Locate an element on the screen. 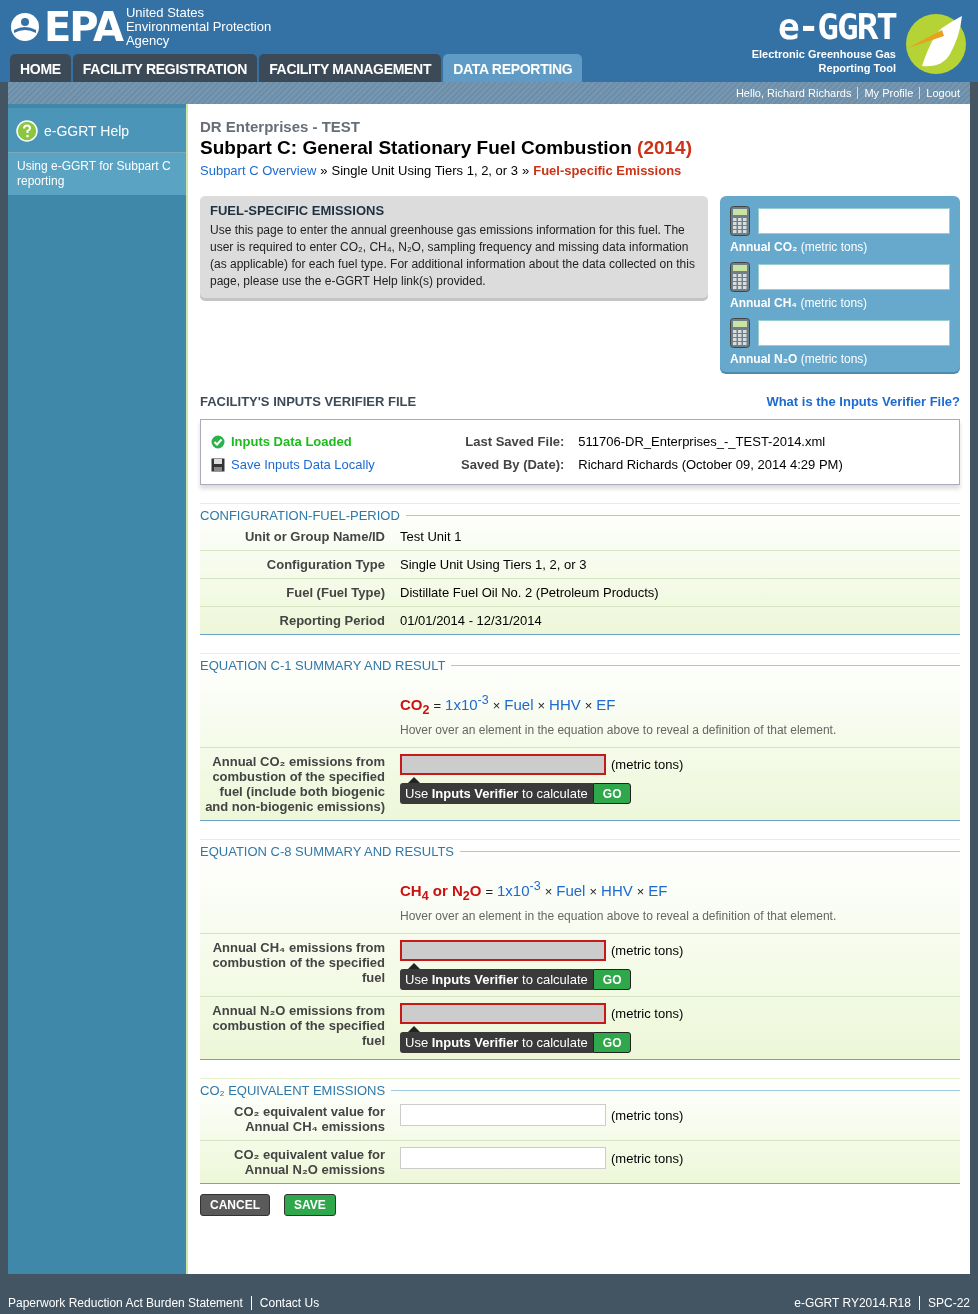 The image size is (978, 1314). nav-tab: DATA REPORTING is located at coordinates (513, 68).